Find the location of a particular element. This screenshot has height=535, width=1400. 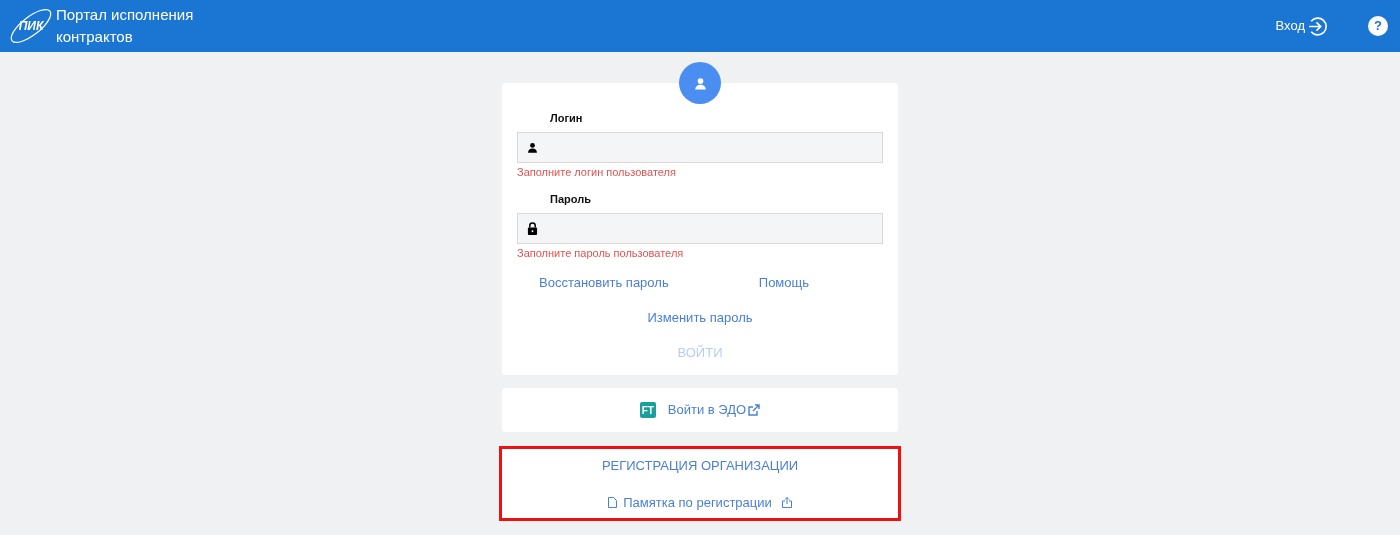

error-message: Заполните пароль пользователя is located at coordinates (601, 253).